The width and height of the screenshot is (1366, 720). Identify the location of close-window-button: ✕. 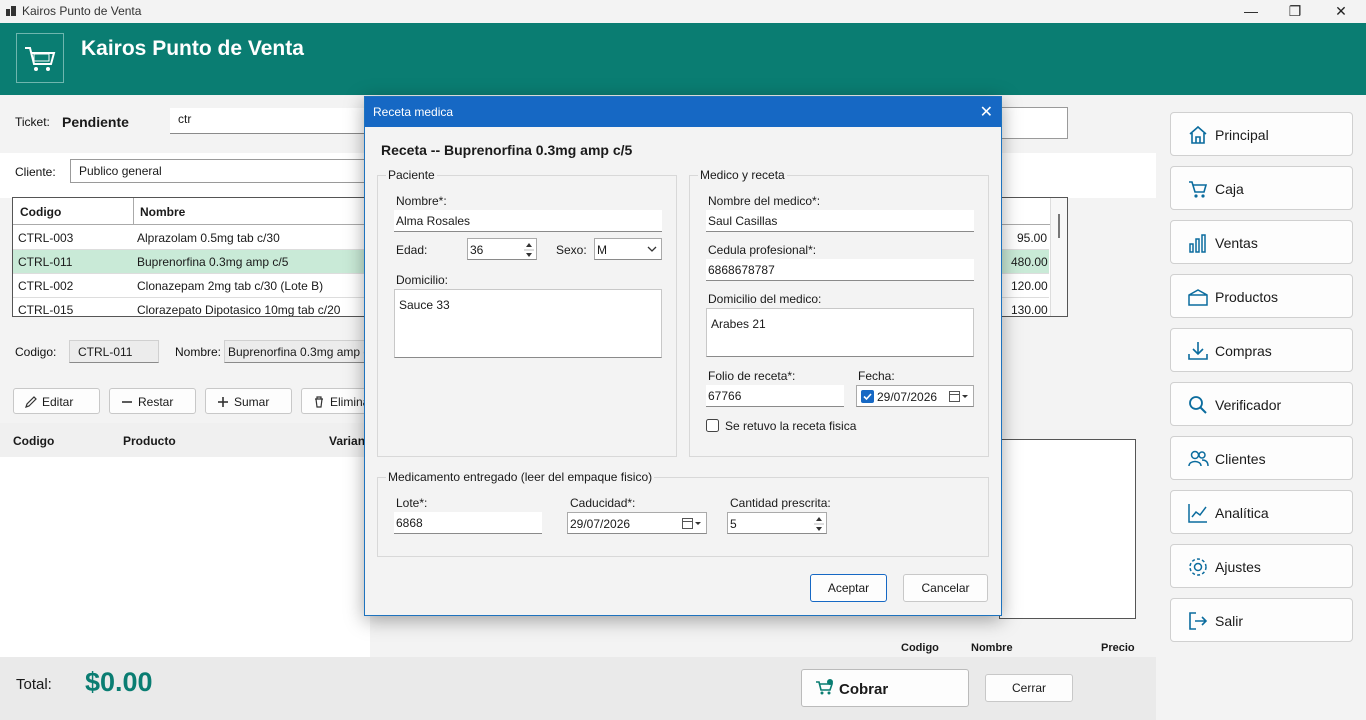
(1341, 11).